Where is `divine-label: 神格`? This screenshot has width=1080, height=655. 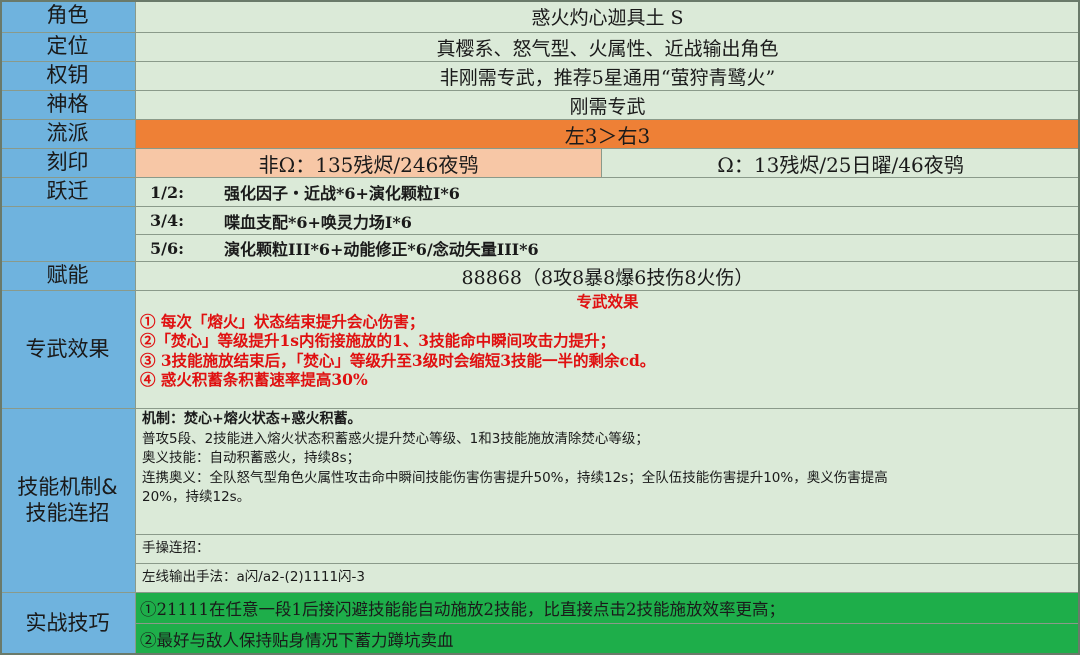 divine-label: 神格 is located at coordinates (68, 105).